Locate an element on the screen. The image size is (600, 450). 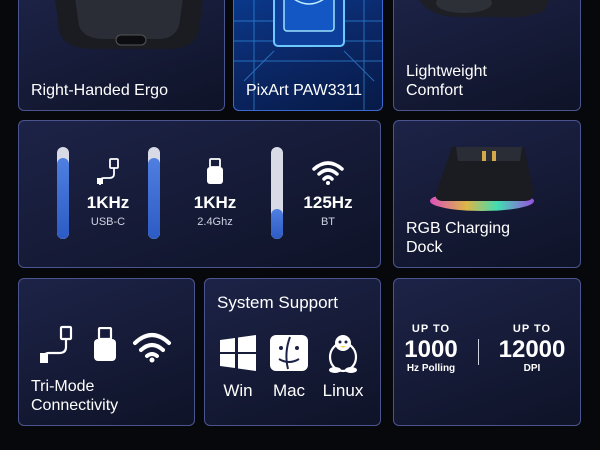
usb-c-polling-fill is located at coordinates (63, 198).